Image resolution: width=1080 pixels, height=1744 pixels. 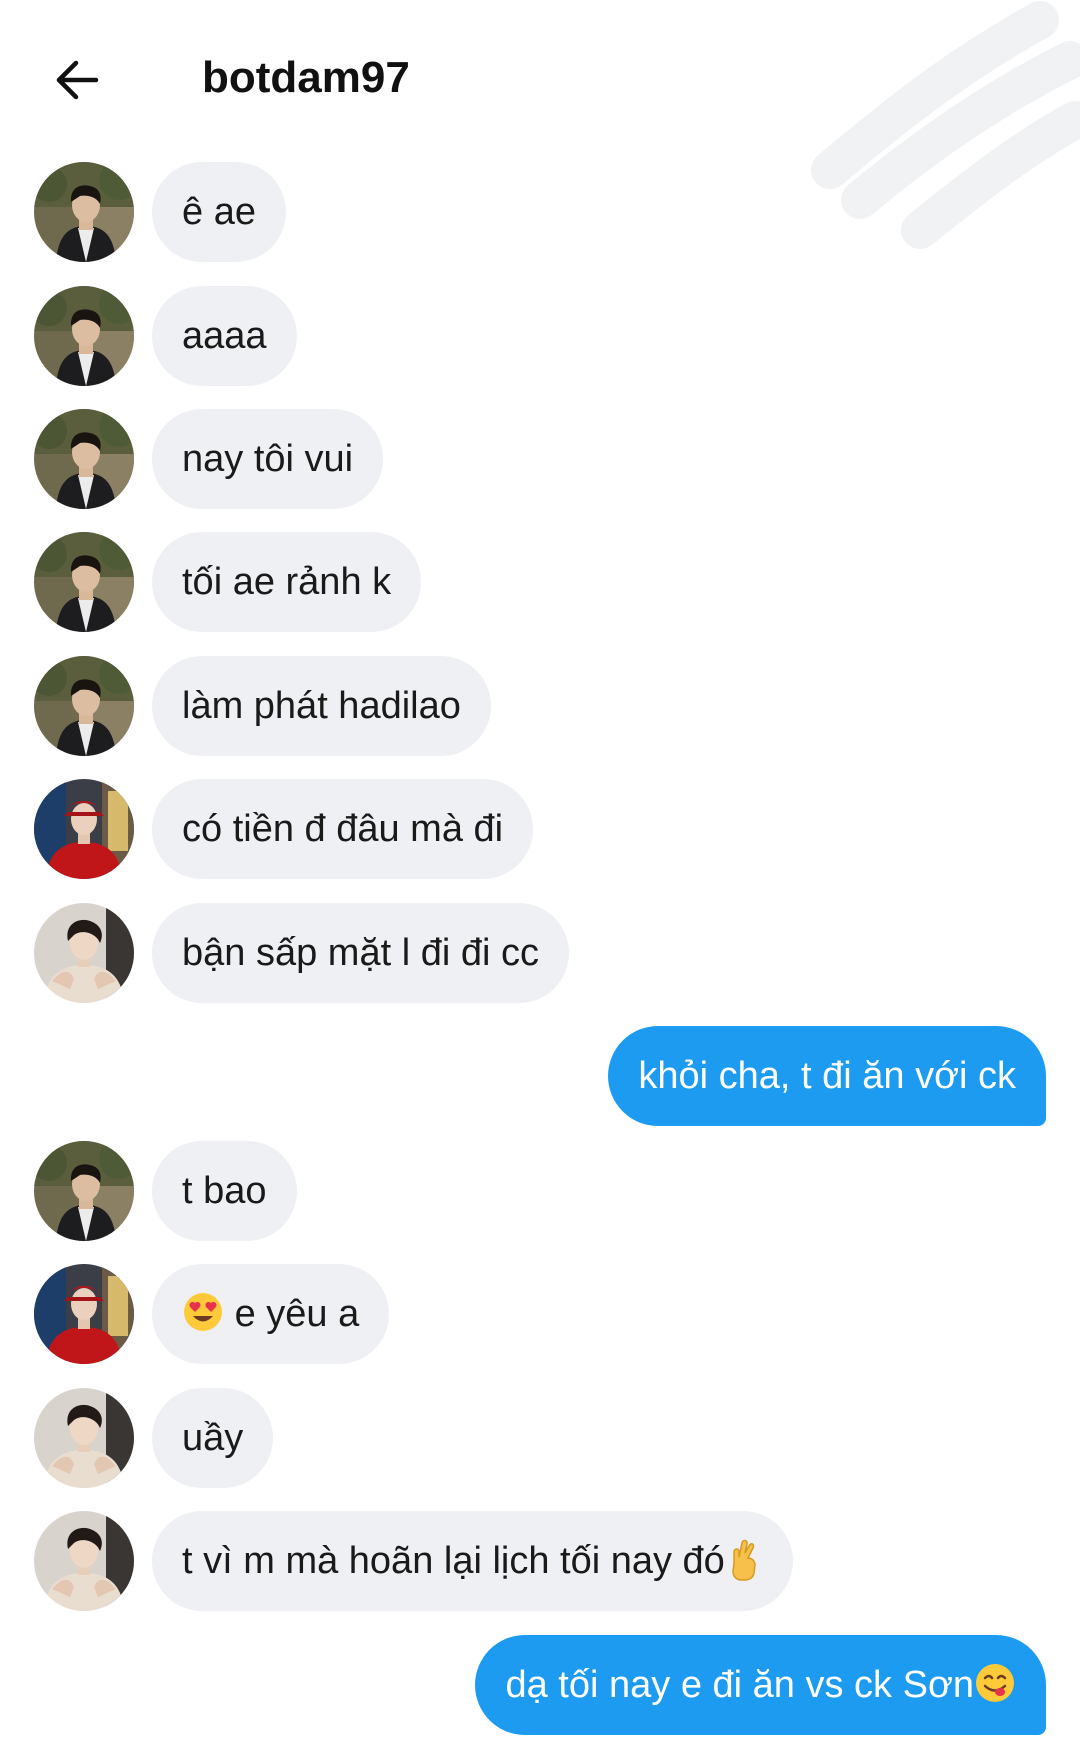 What do you see at coordinates (540, 336) in the screenshot?
I see `message-row-incoming: aaaa` at bounding box center [540, 336].